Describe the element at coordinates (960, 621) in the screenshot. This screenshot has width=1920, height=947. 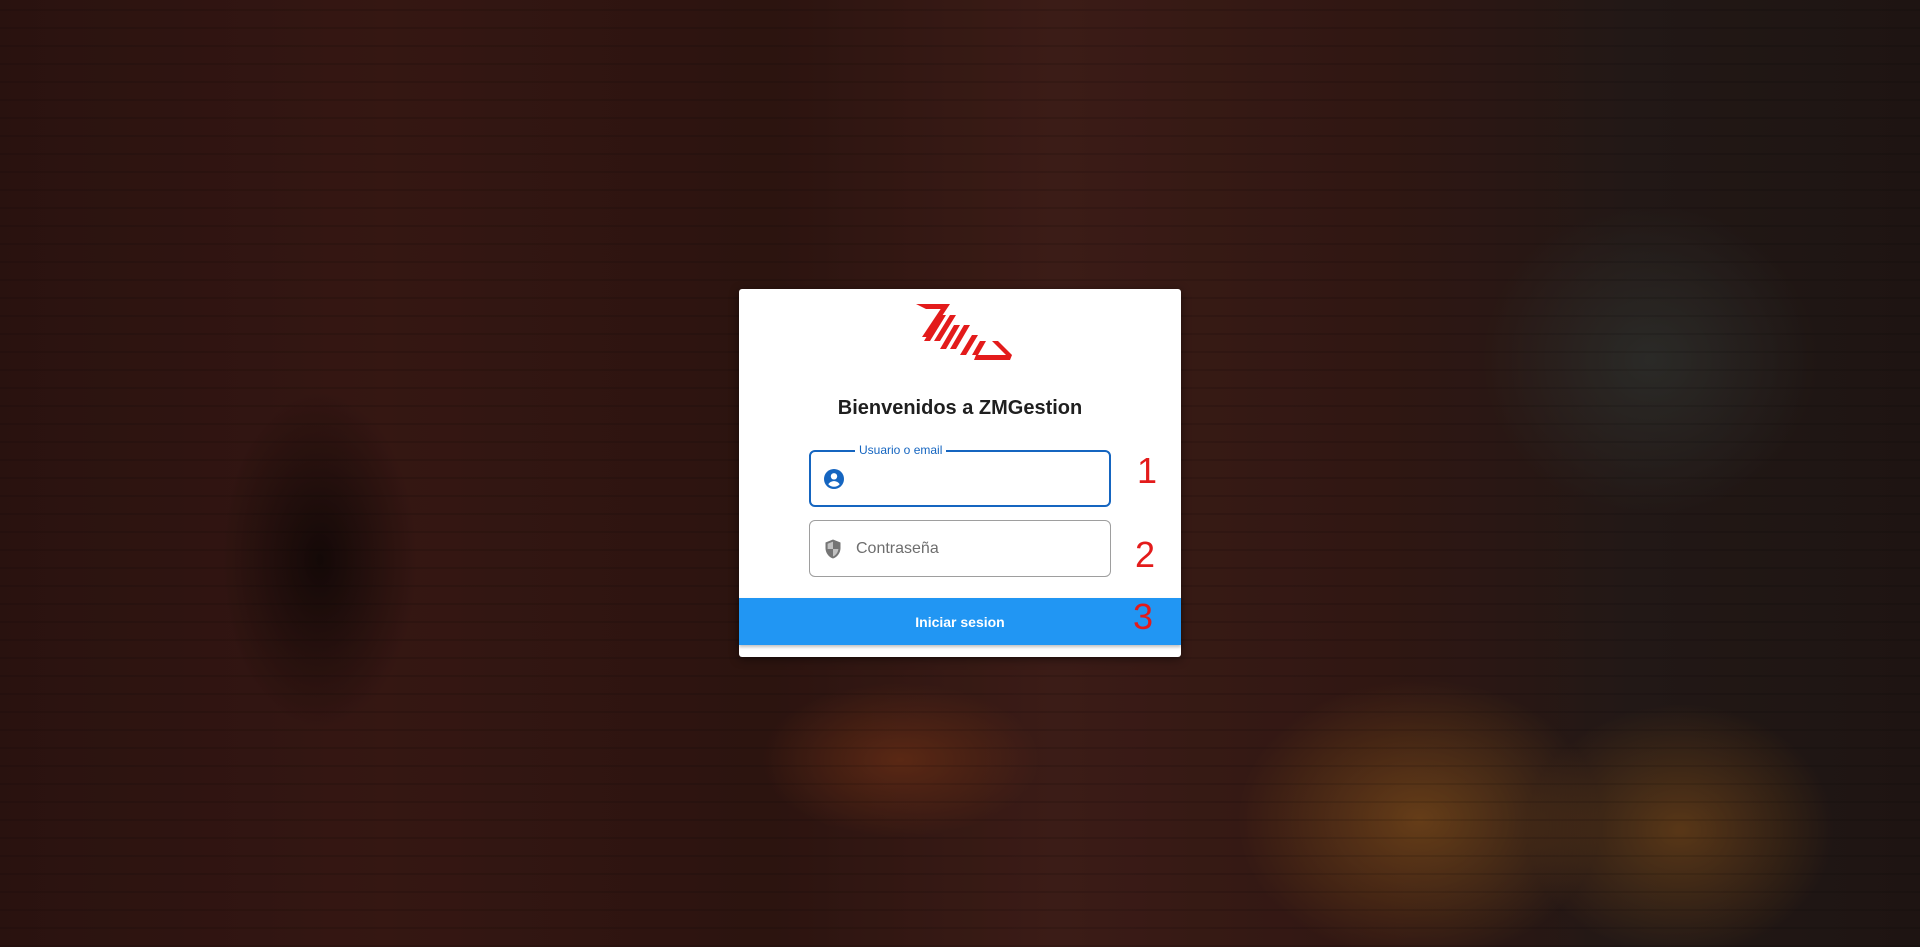
I see `login-button: Iniciar sesion` at that location.